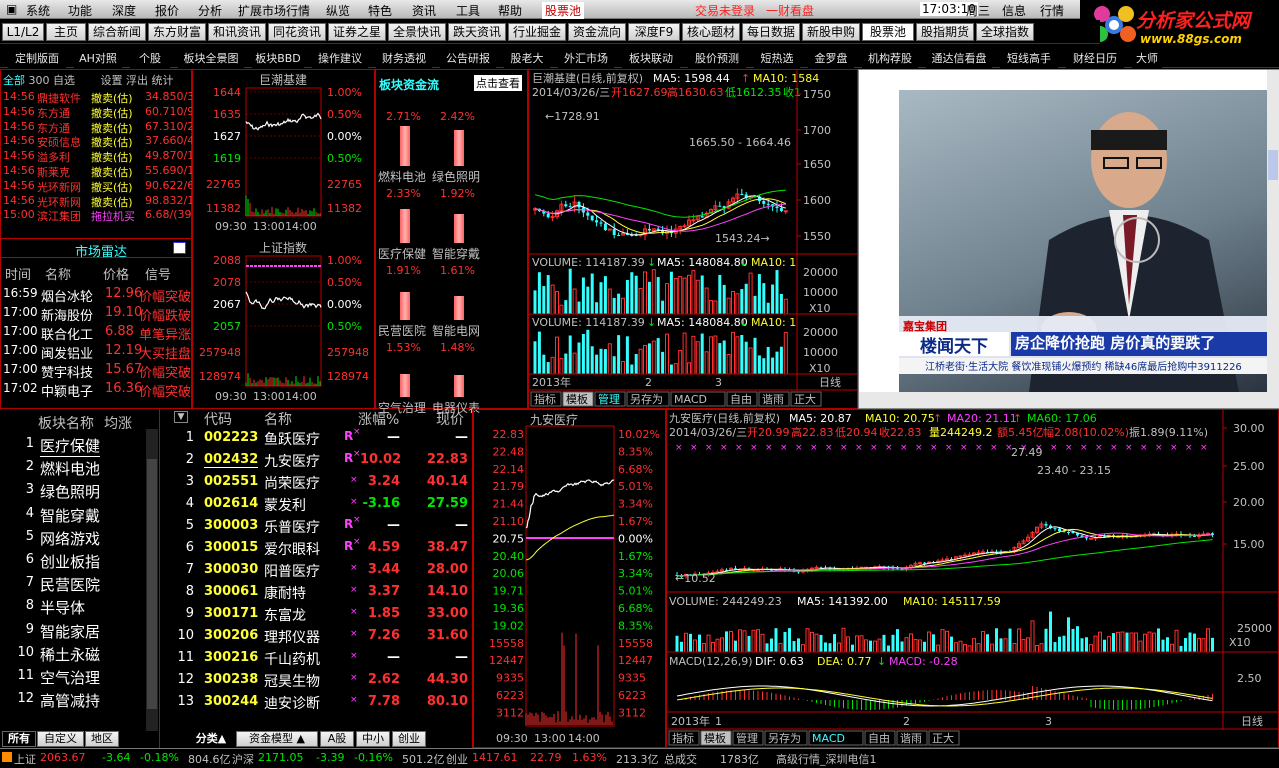  I want to click on stock-tab-1: 资金模型 ▲, so click(277, 739).